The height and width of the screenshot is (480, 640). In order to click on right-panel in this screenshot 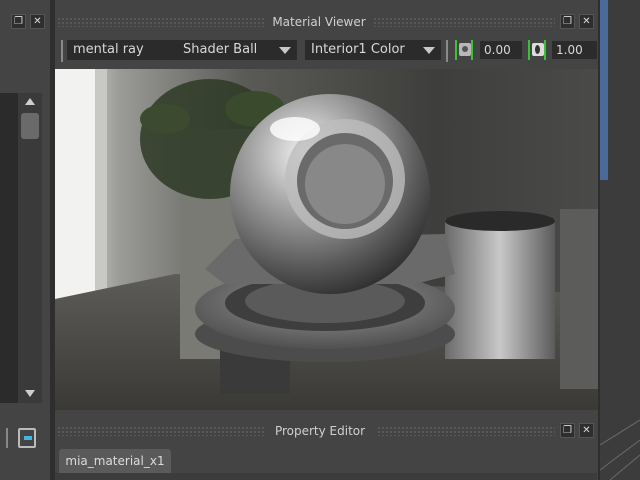, I will do `click(620, 240)`.